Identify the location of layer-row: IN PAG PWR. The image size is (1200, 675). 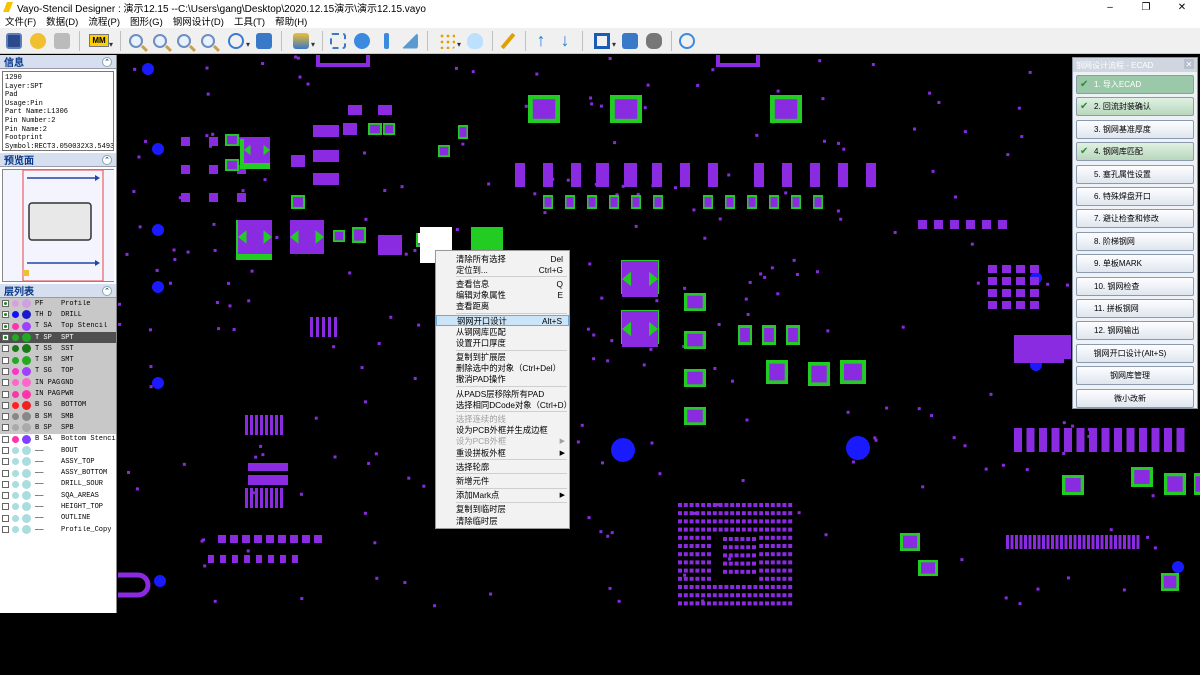
(58, 394).